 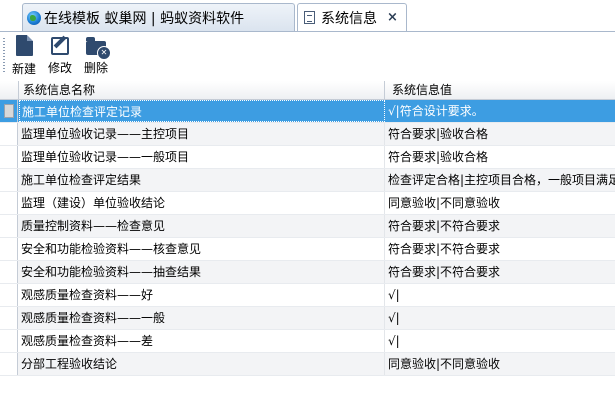 What do you see at coordinates (202, 90) in the screenshot?
I see `column-header-name: 系统信息名称` at bounding box center [202, 90].